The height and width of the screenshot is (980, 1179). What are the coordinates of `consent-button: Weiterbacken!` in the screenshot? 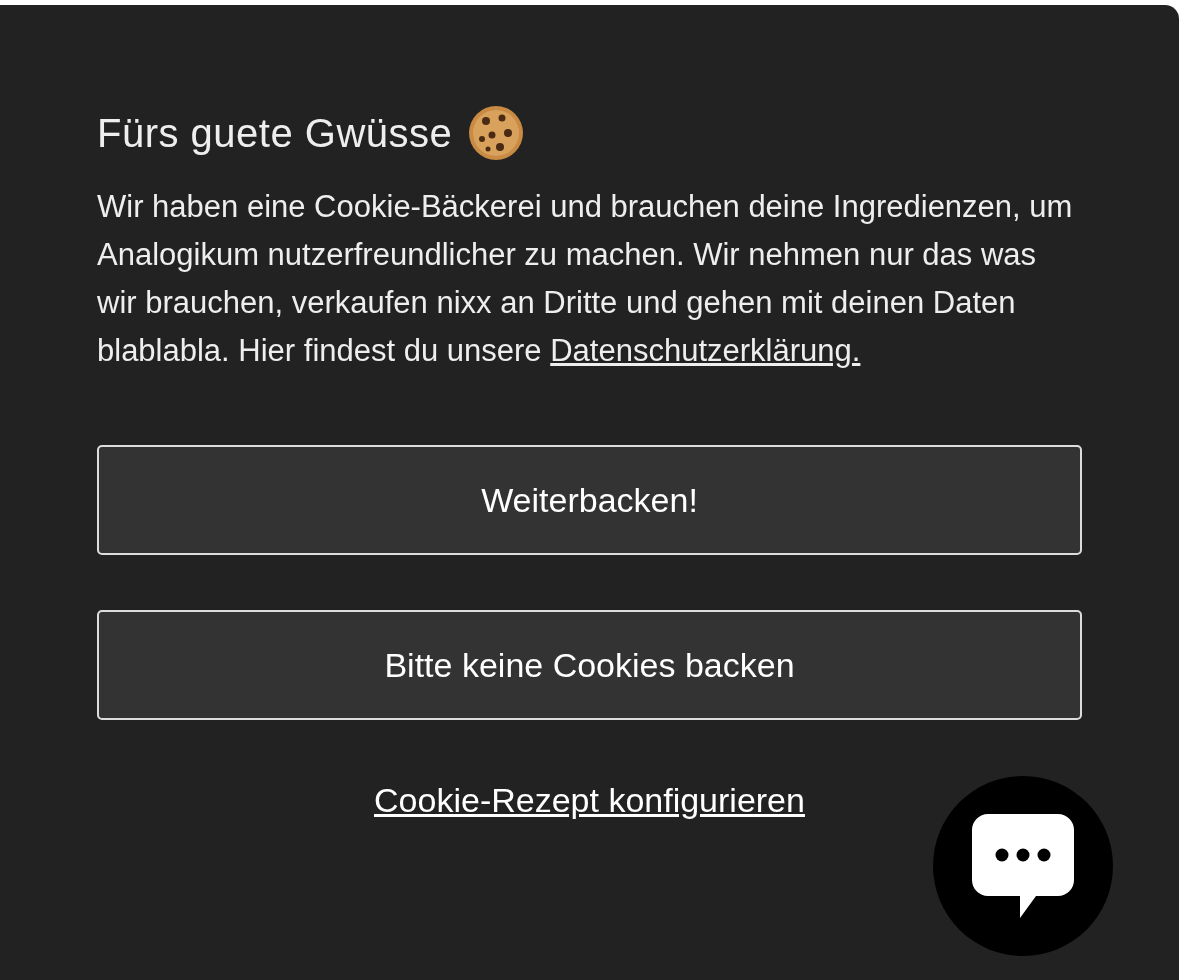 It's located at (589, 500).